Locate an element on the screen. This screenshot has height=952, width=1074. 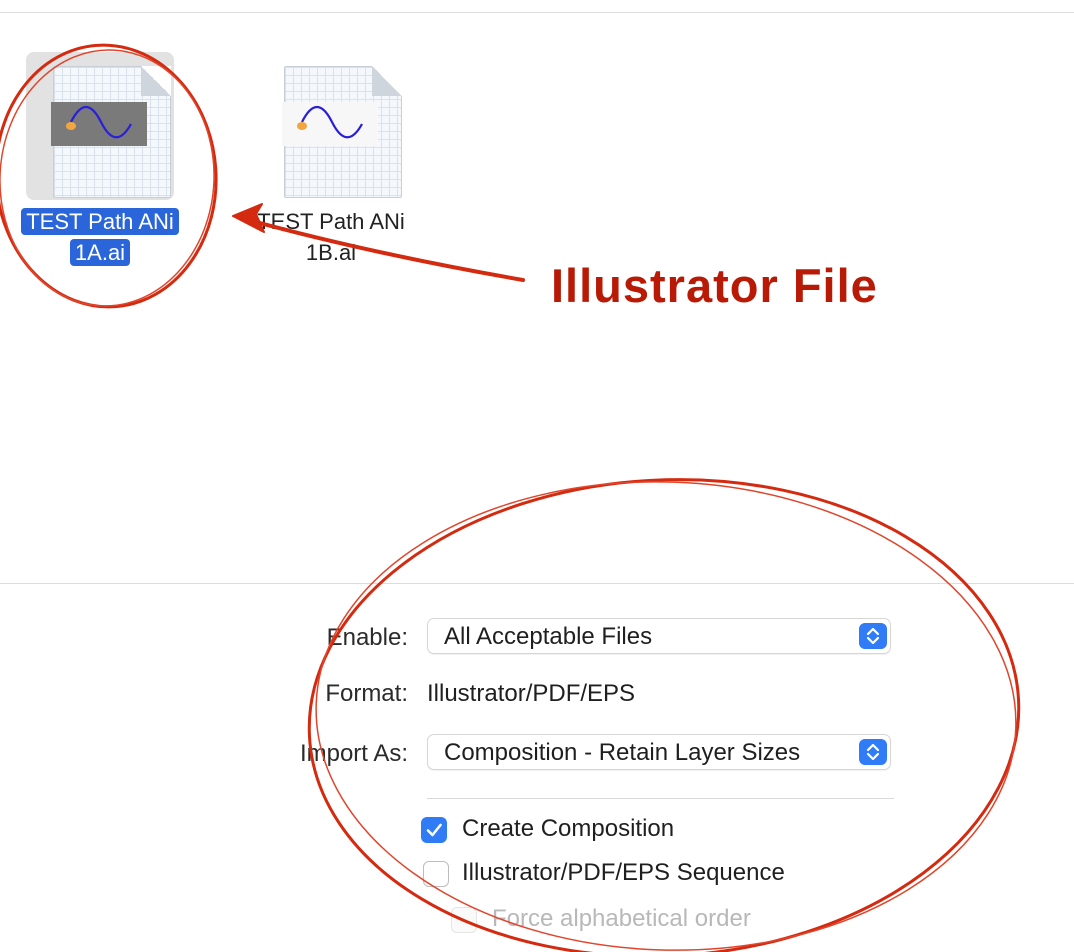
enable-select-value: All Acceptable Files is located at coordinates (548, 636).